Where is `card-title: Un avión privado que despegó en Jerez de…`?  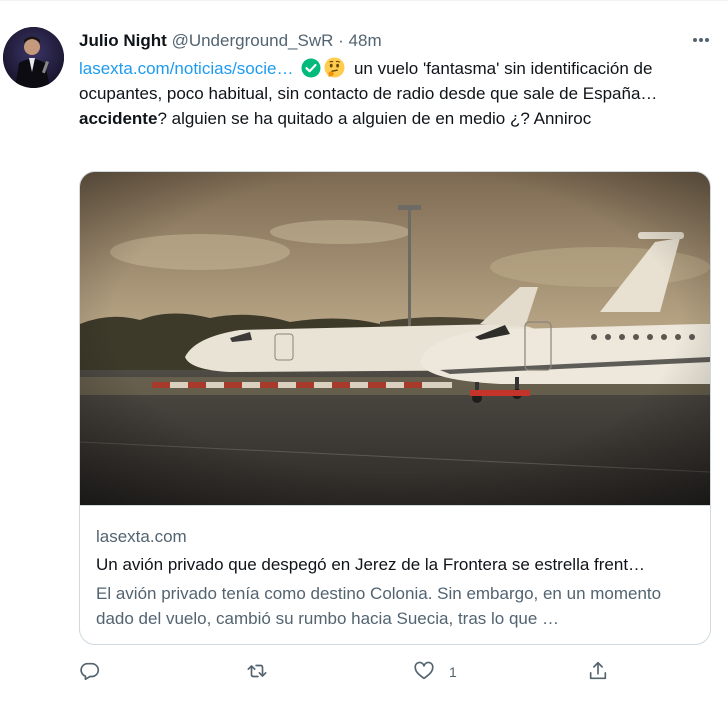 card-title: Un avión privado que despegó en Jerez de… is located at coordinates (371, 564).